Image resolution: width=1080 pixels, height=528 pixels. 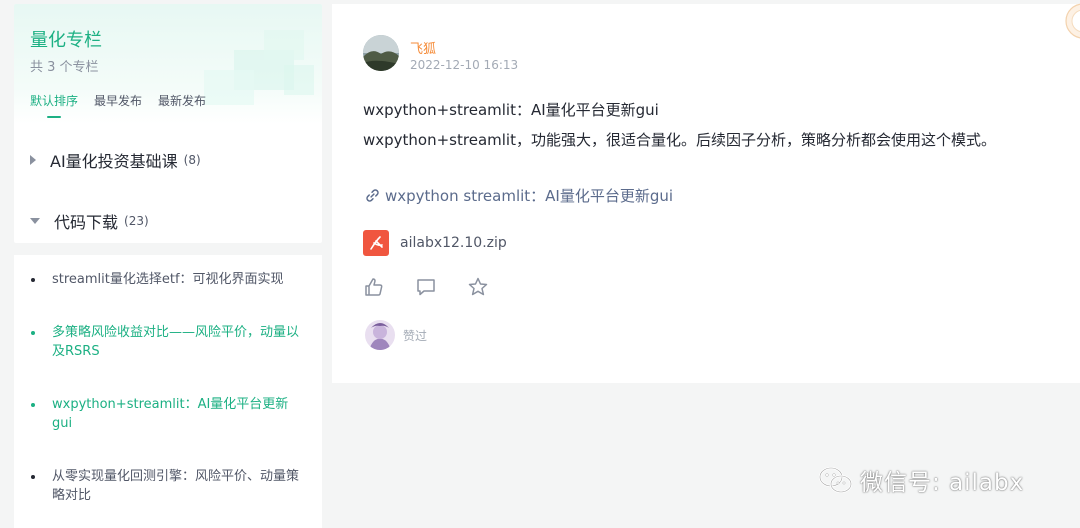 I want to click on list-item: 多策略风险收益对比——风险平价，动量以及RSRS, so click(x=169, y=342).